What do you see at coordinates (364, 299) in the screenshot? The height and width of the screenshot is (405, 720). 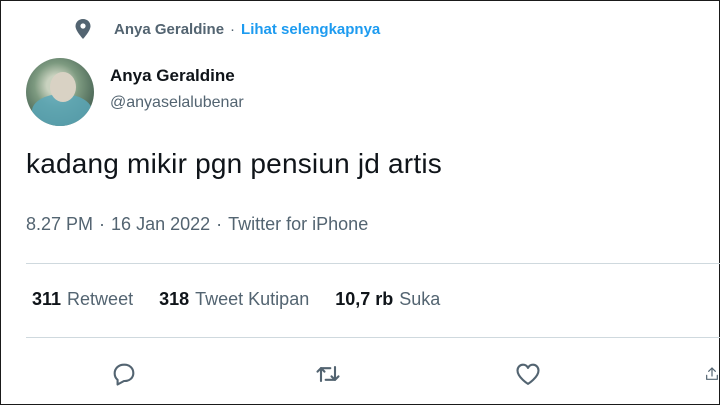 I see `like-count: 10,7 rb` at bounding box center [364, 299].